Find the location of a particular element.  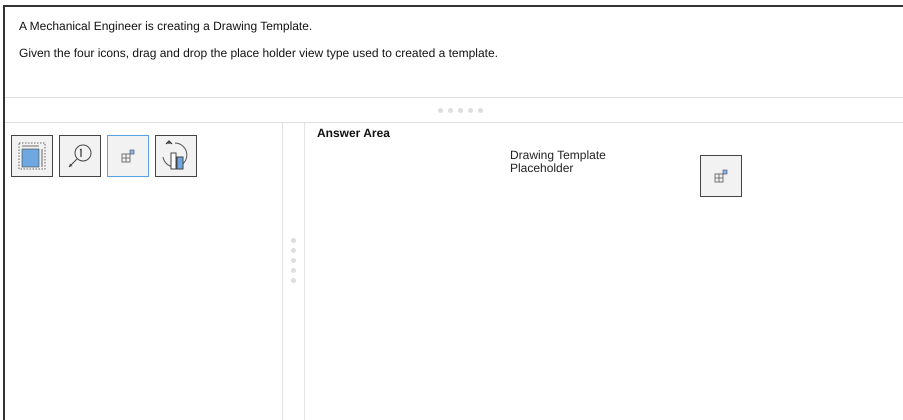

drop-target is located at coordinates (721, 176).